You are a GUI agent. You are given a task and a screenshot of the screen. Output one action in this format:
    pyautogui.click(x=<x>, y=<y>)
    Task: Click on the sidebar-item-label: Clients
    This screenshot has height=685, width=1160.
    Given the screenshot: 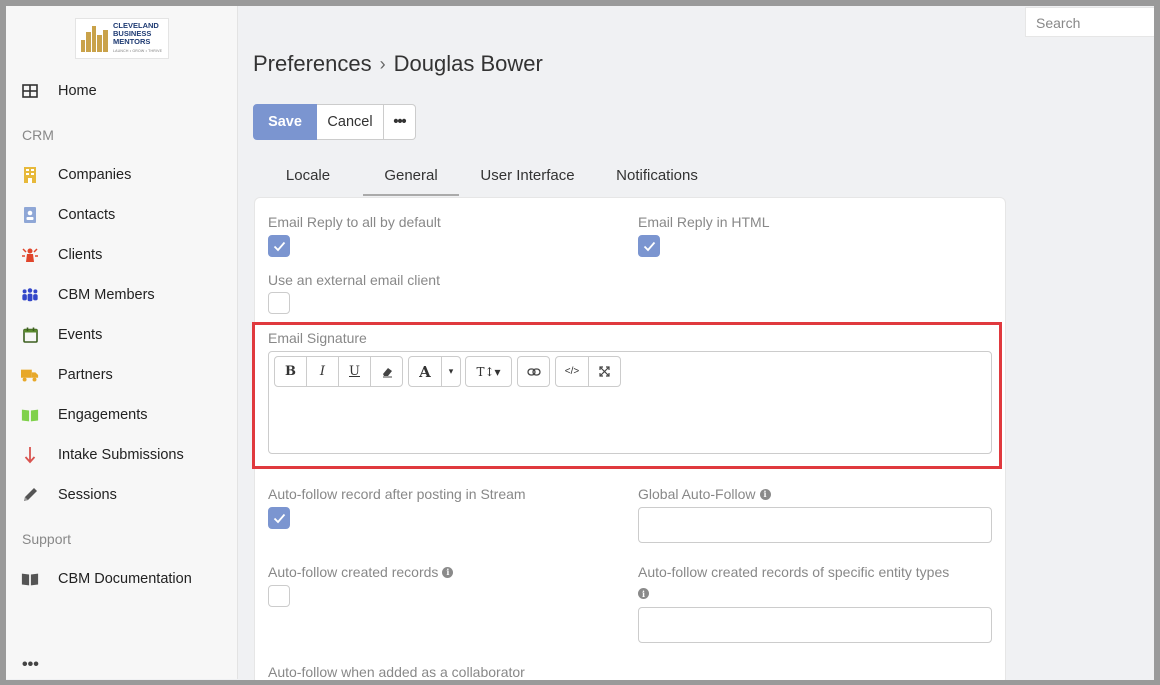 What is the action you would take?
    pyautogui.click(x=80, y=255)
    